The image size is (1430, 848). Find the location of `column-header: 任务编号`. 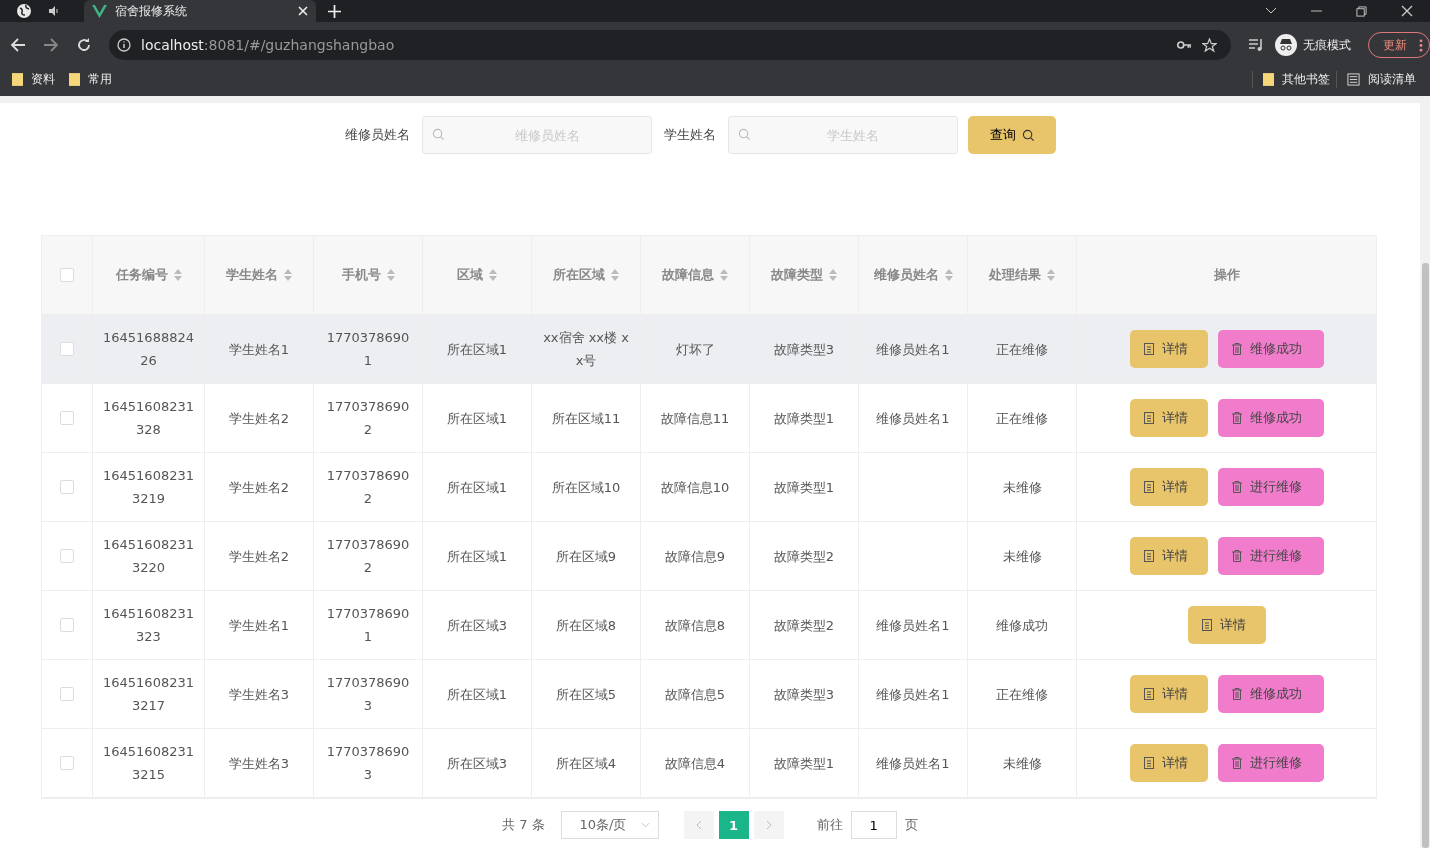

column-header: 任务编号 is located at coordinates (141, 275).